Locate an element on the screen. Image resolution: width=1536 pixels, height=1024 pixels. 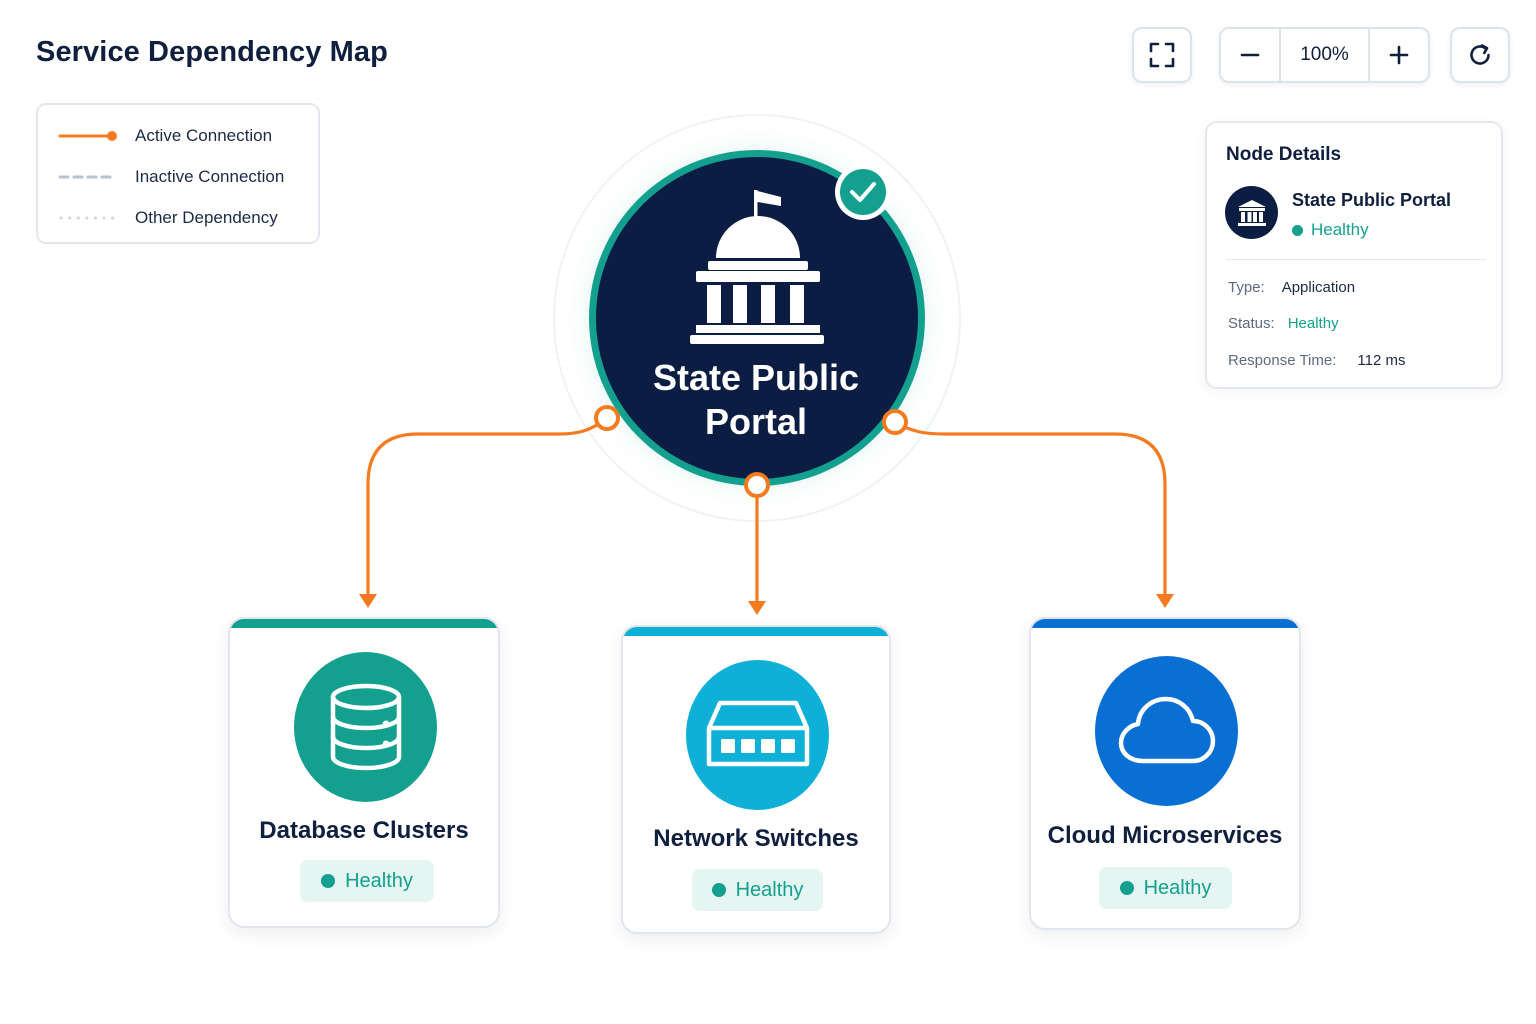
network-icon-circle is located at coordinates (757, 735).